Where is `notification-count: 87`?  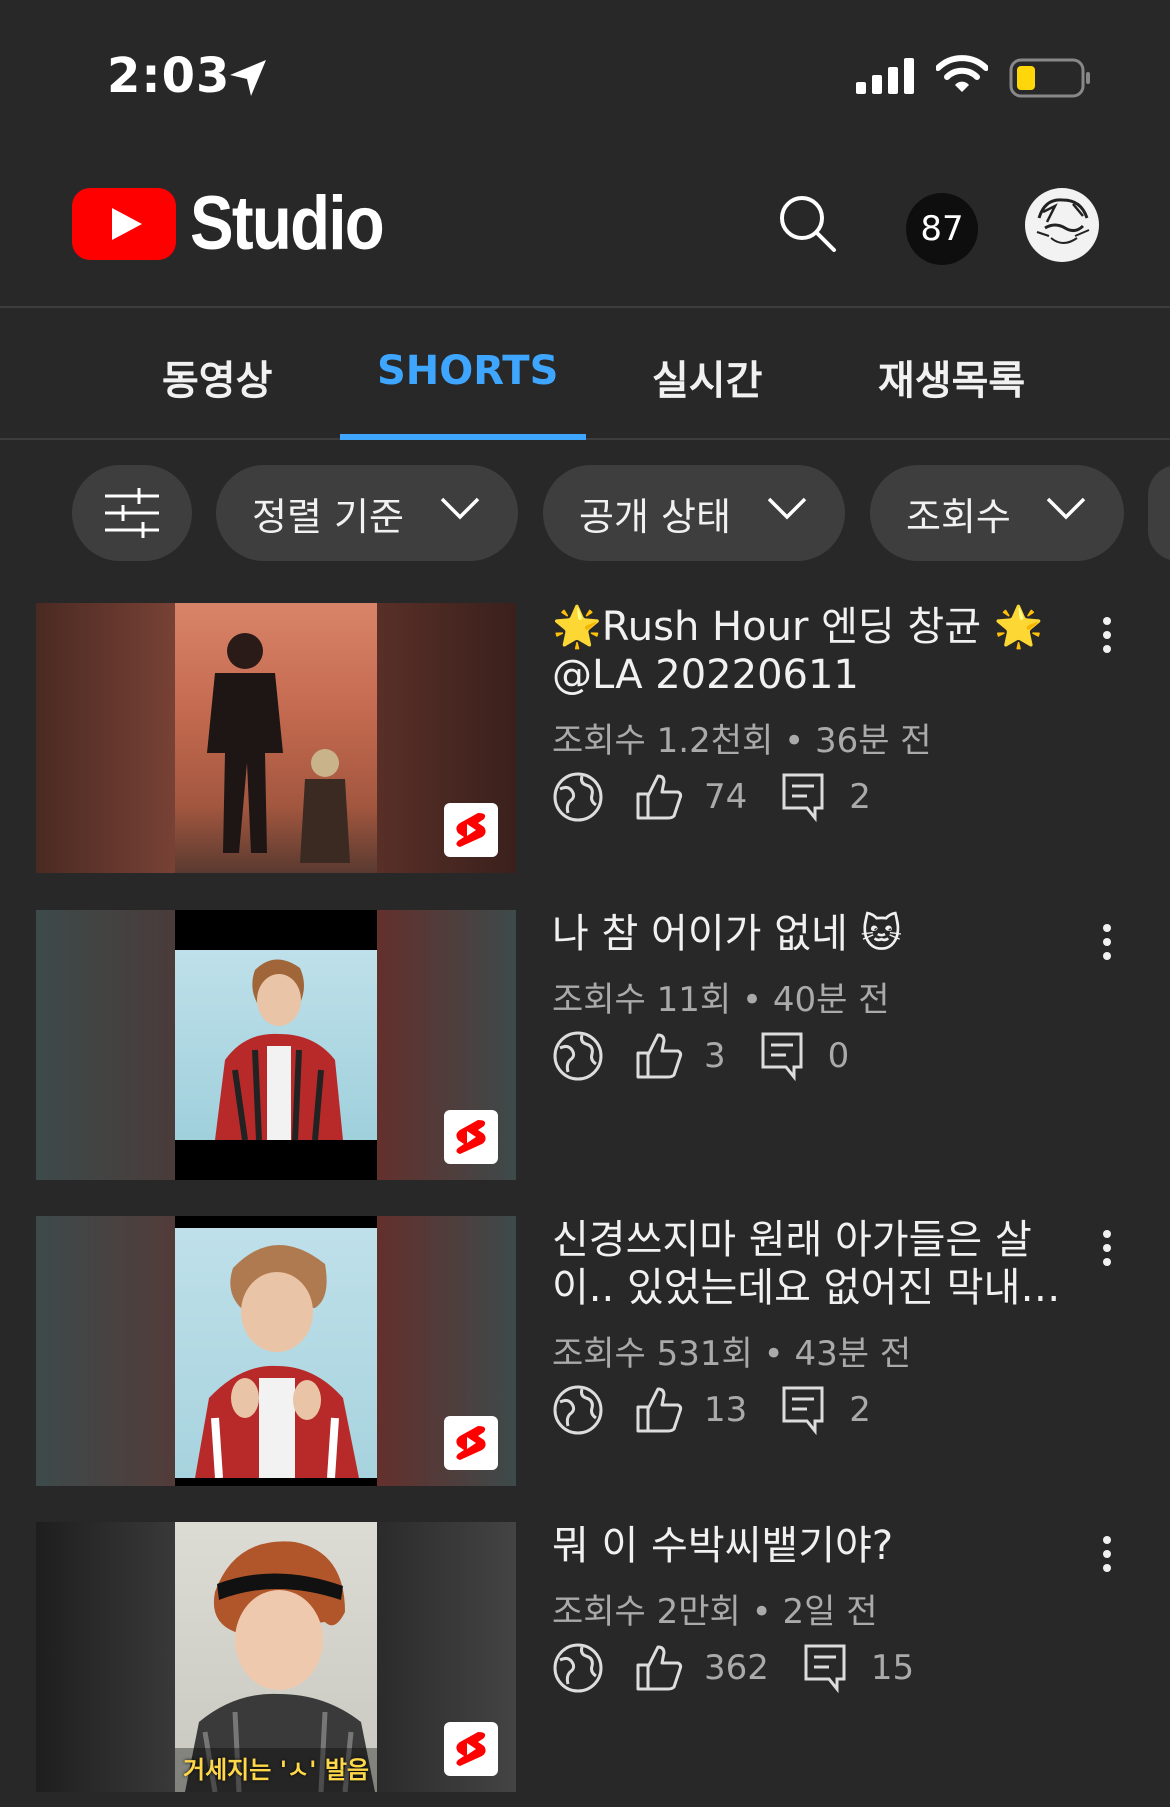 notification-count: 87 is located at coordinates (942, 229).